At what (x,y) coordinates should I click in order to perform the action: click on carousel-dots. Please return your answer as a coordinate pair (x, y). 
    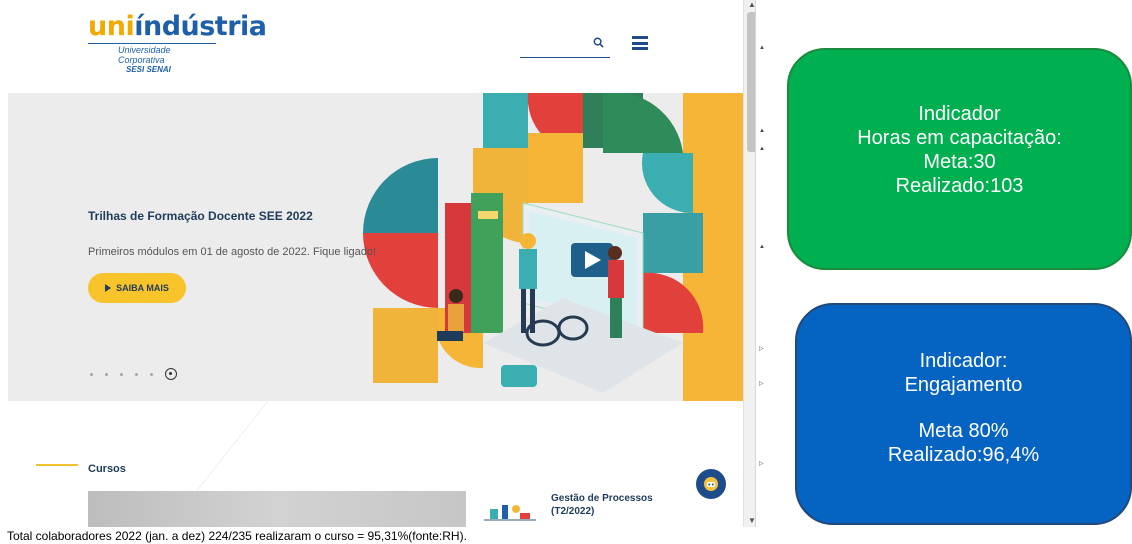
    Looking at the image, I should click on (133, 374).